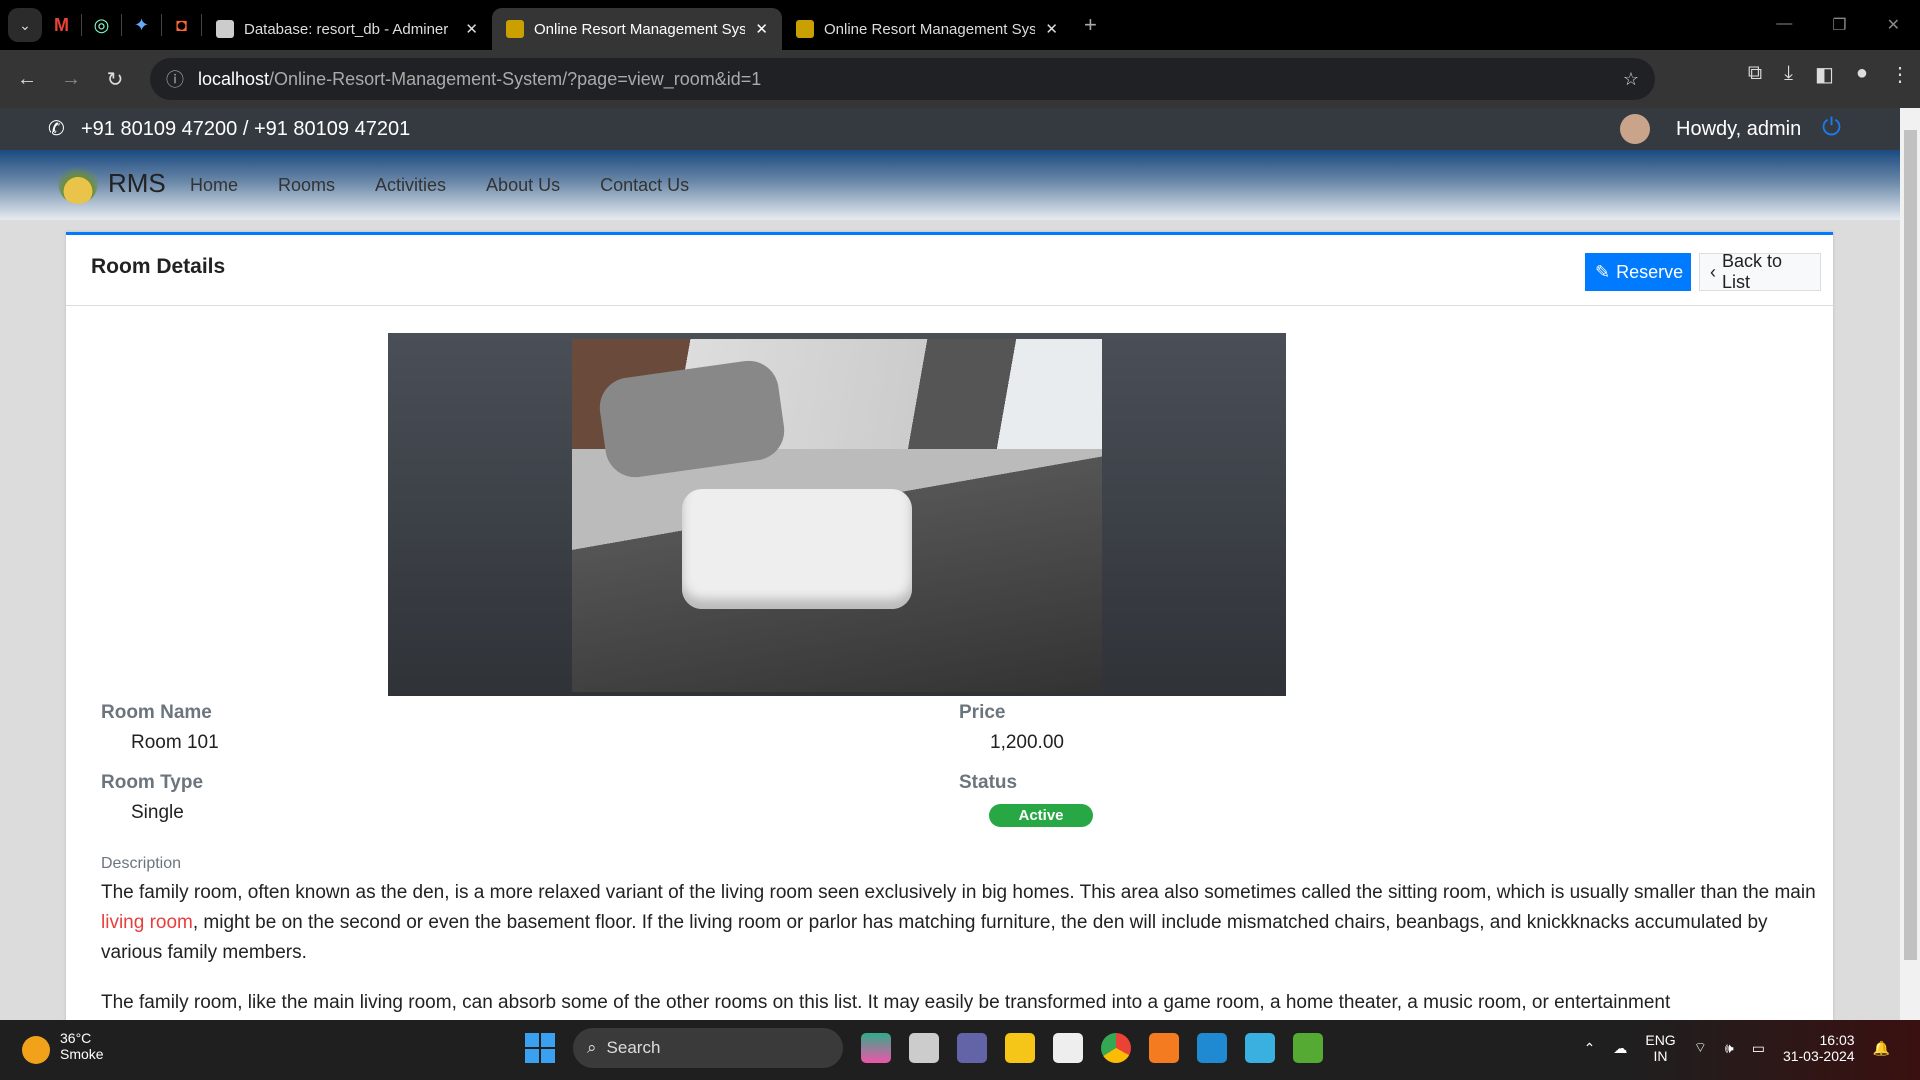 The width and height of the screenshot is (1920, 1080). Describe the element at coordinates (1862, 74) in the screenshot. I see `profile-avatar: ●` at that location.